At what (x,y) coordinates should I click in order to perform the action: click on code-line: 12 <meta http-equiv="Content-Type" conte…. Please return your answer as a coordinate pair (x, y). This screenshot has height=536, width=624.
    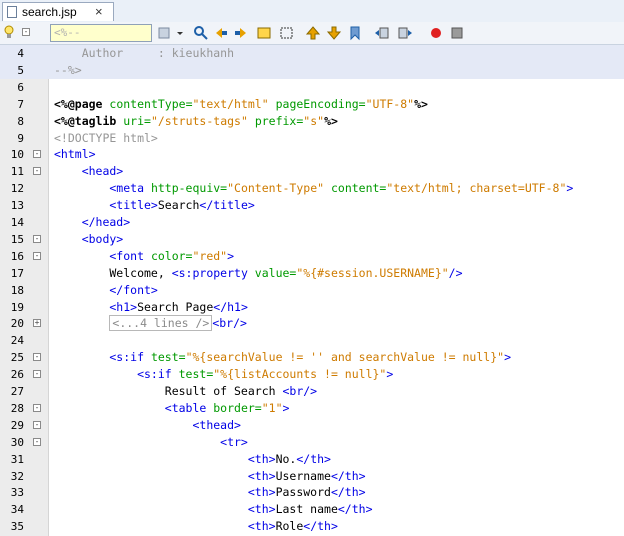
    Looking at the image, I should click on (312, 188).